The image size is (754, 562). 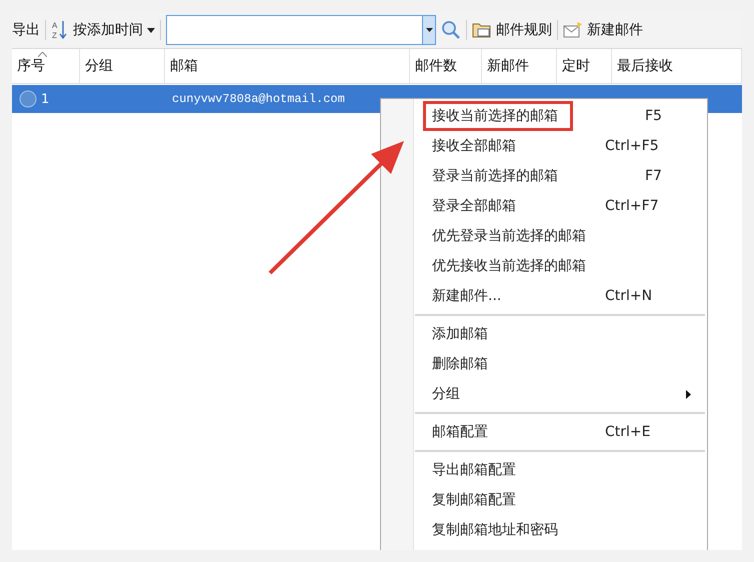 I want to click on menu-item: 导出邮箱配置, so click(x=544, y=470).